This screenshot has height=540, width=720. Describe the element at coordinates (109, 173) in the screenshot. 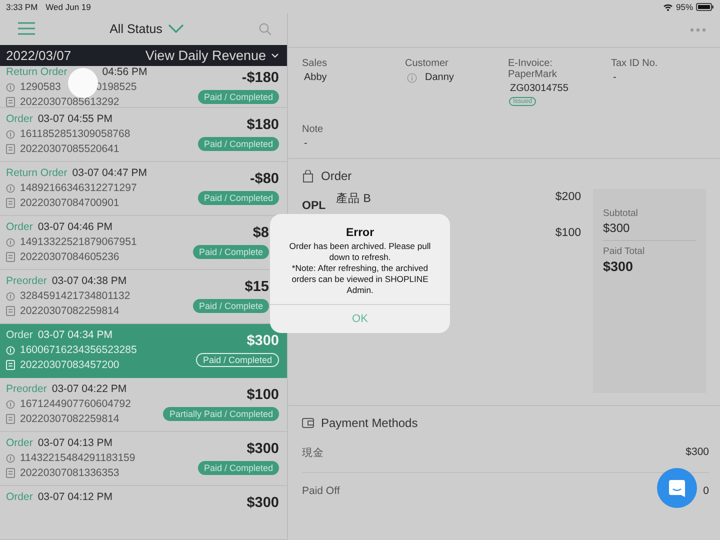

I see `order-time: 03-07 04:47 PM` at that location.